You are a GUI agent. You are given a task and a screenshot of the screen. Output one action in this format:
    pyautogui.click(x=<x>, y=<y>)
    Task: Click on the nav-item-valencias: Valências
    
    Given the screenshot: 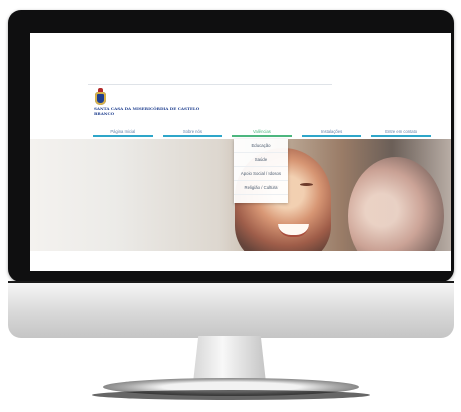 What is the action you would take?
    pyautogui.click(x=262, y=133)
    